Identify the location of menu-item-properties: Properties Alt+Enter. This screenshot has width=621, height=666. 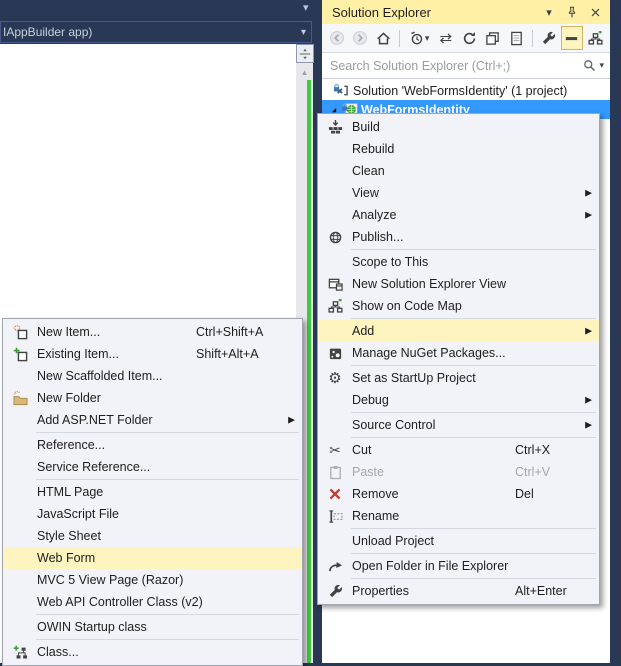
(458, 591).